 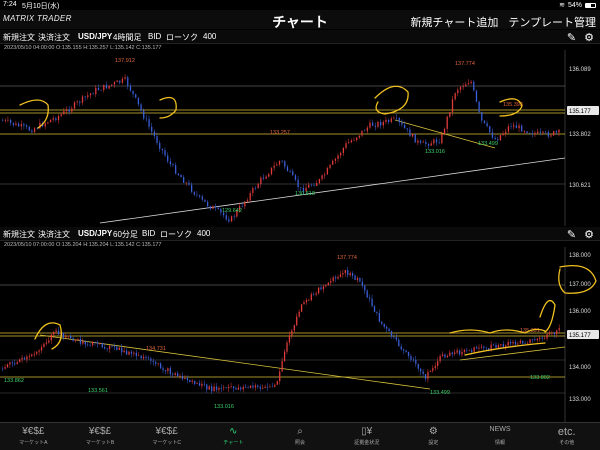 What do you see at coordinates (367, 443) in the screenshot?
I see `tab-label: 証拠金状況` at bounding box center [367, 443].